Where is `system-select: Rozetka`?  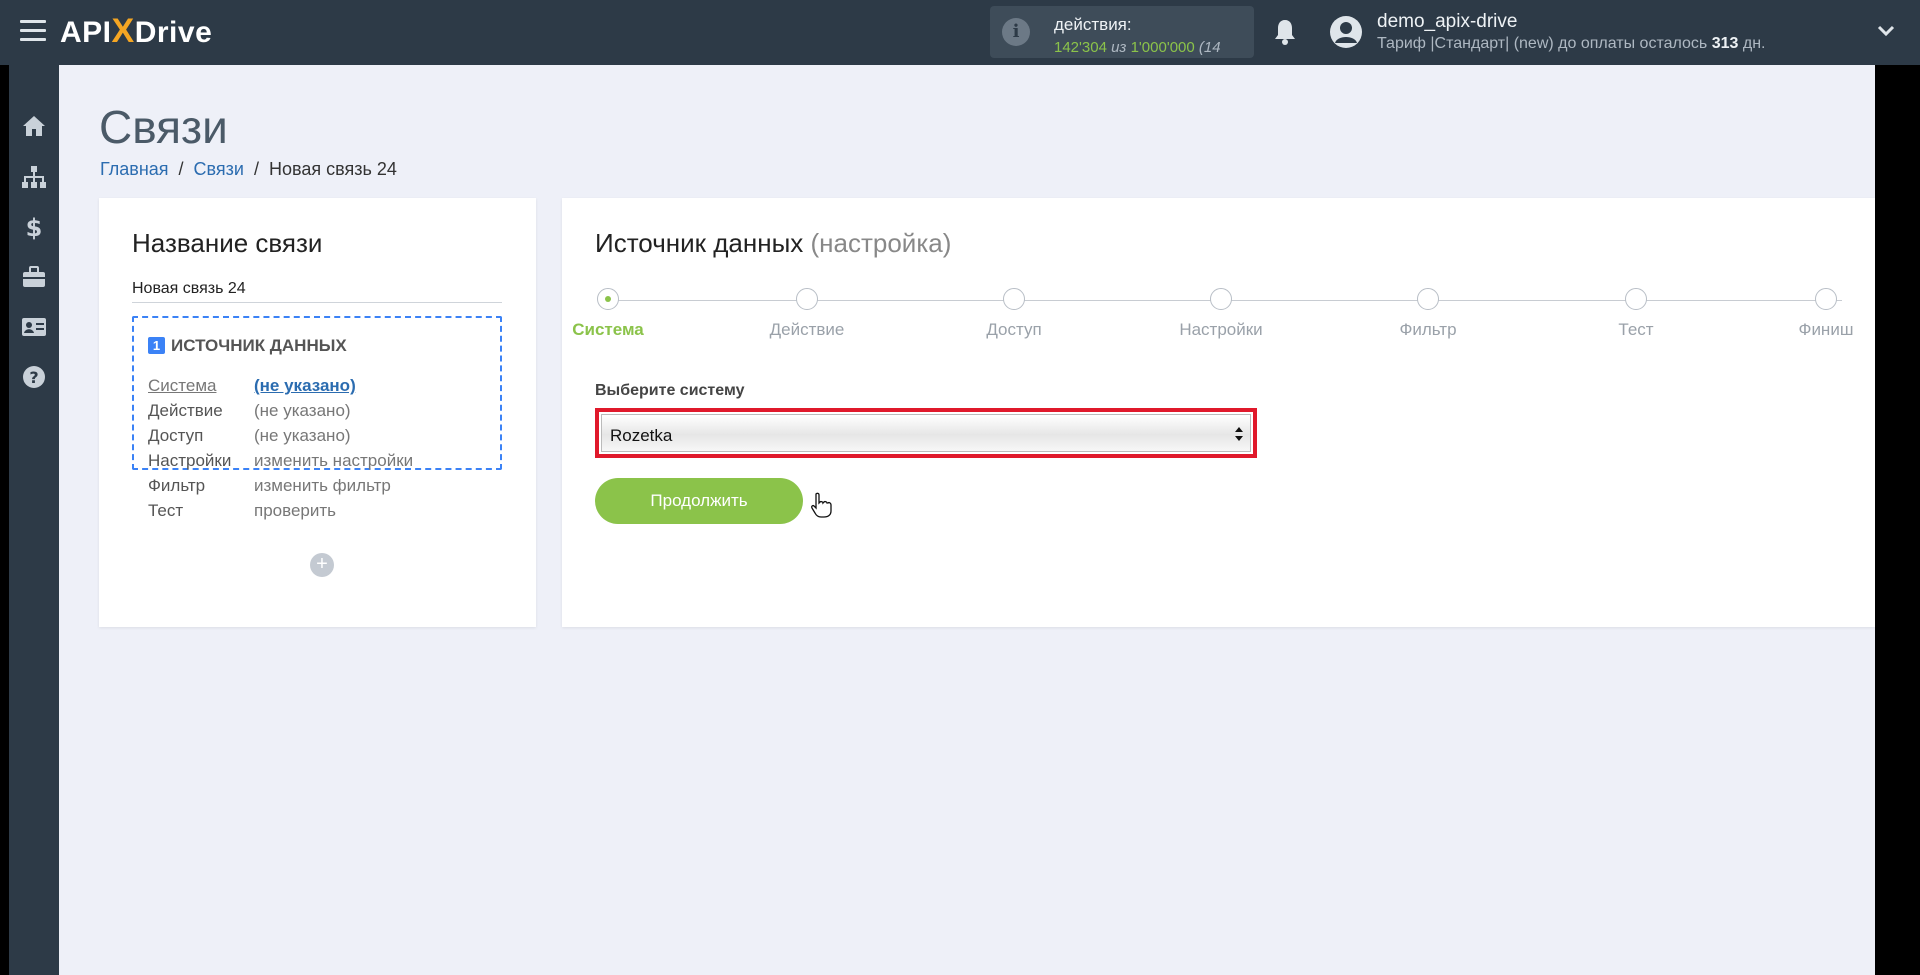 system-select: Rozetka is located at coordinates (926, 433).